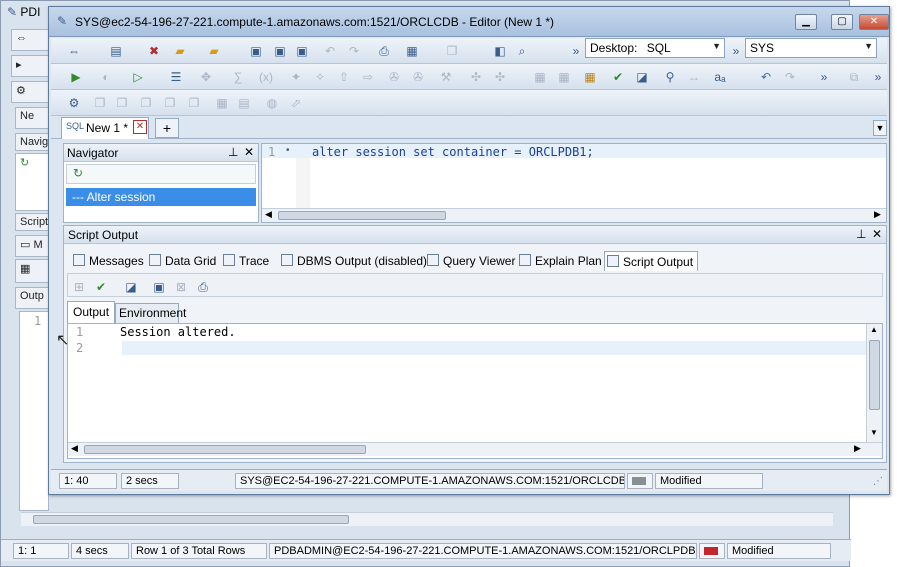 The image size is (897, 567). I want to click on output-hscroll-thumb, so click(225, 449).